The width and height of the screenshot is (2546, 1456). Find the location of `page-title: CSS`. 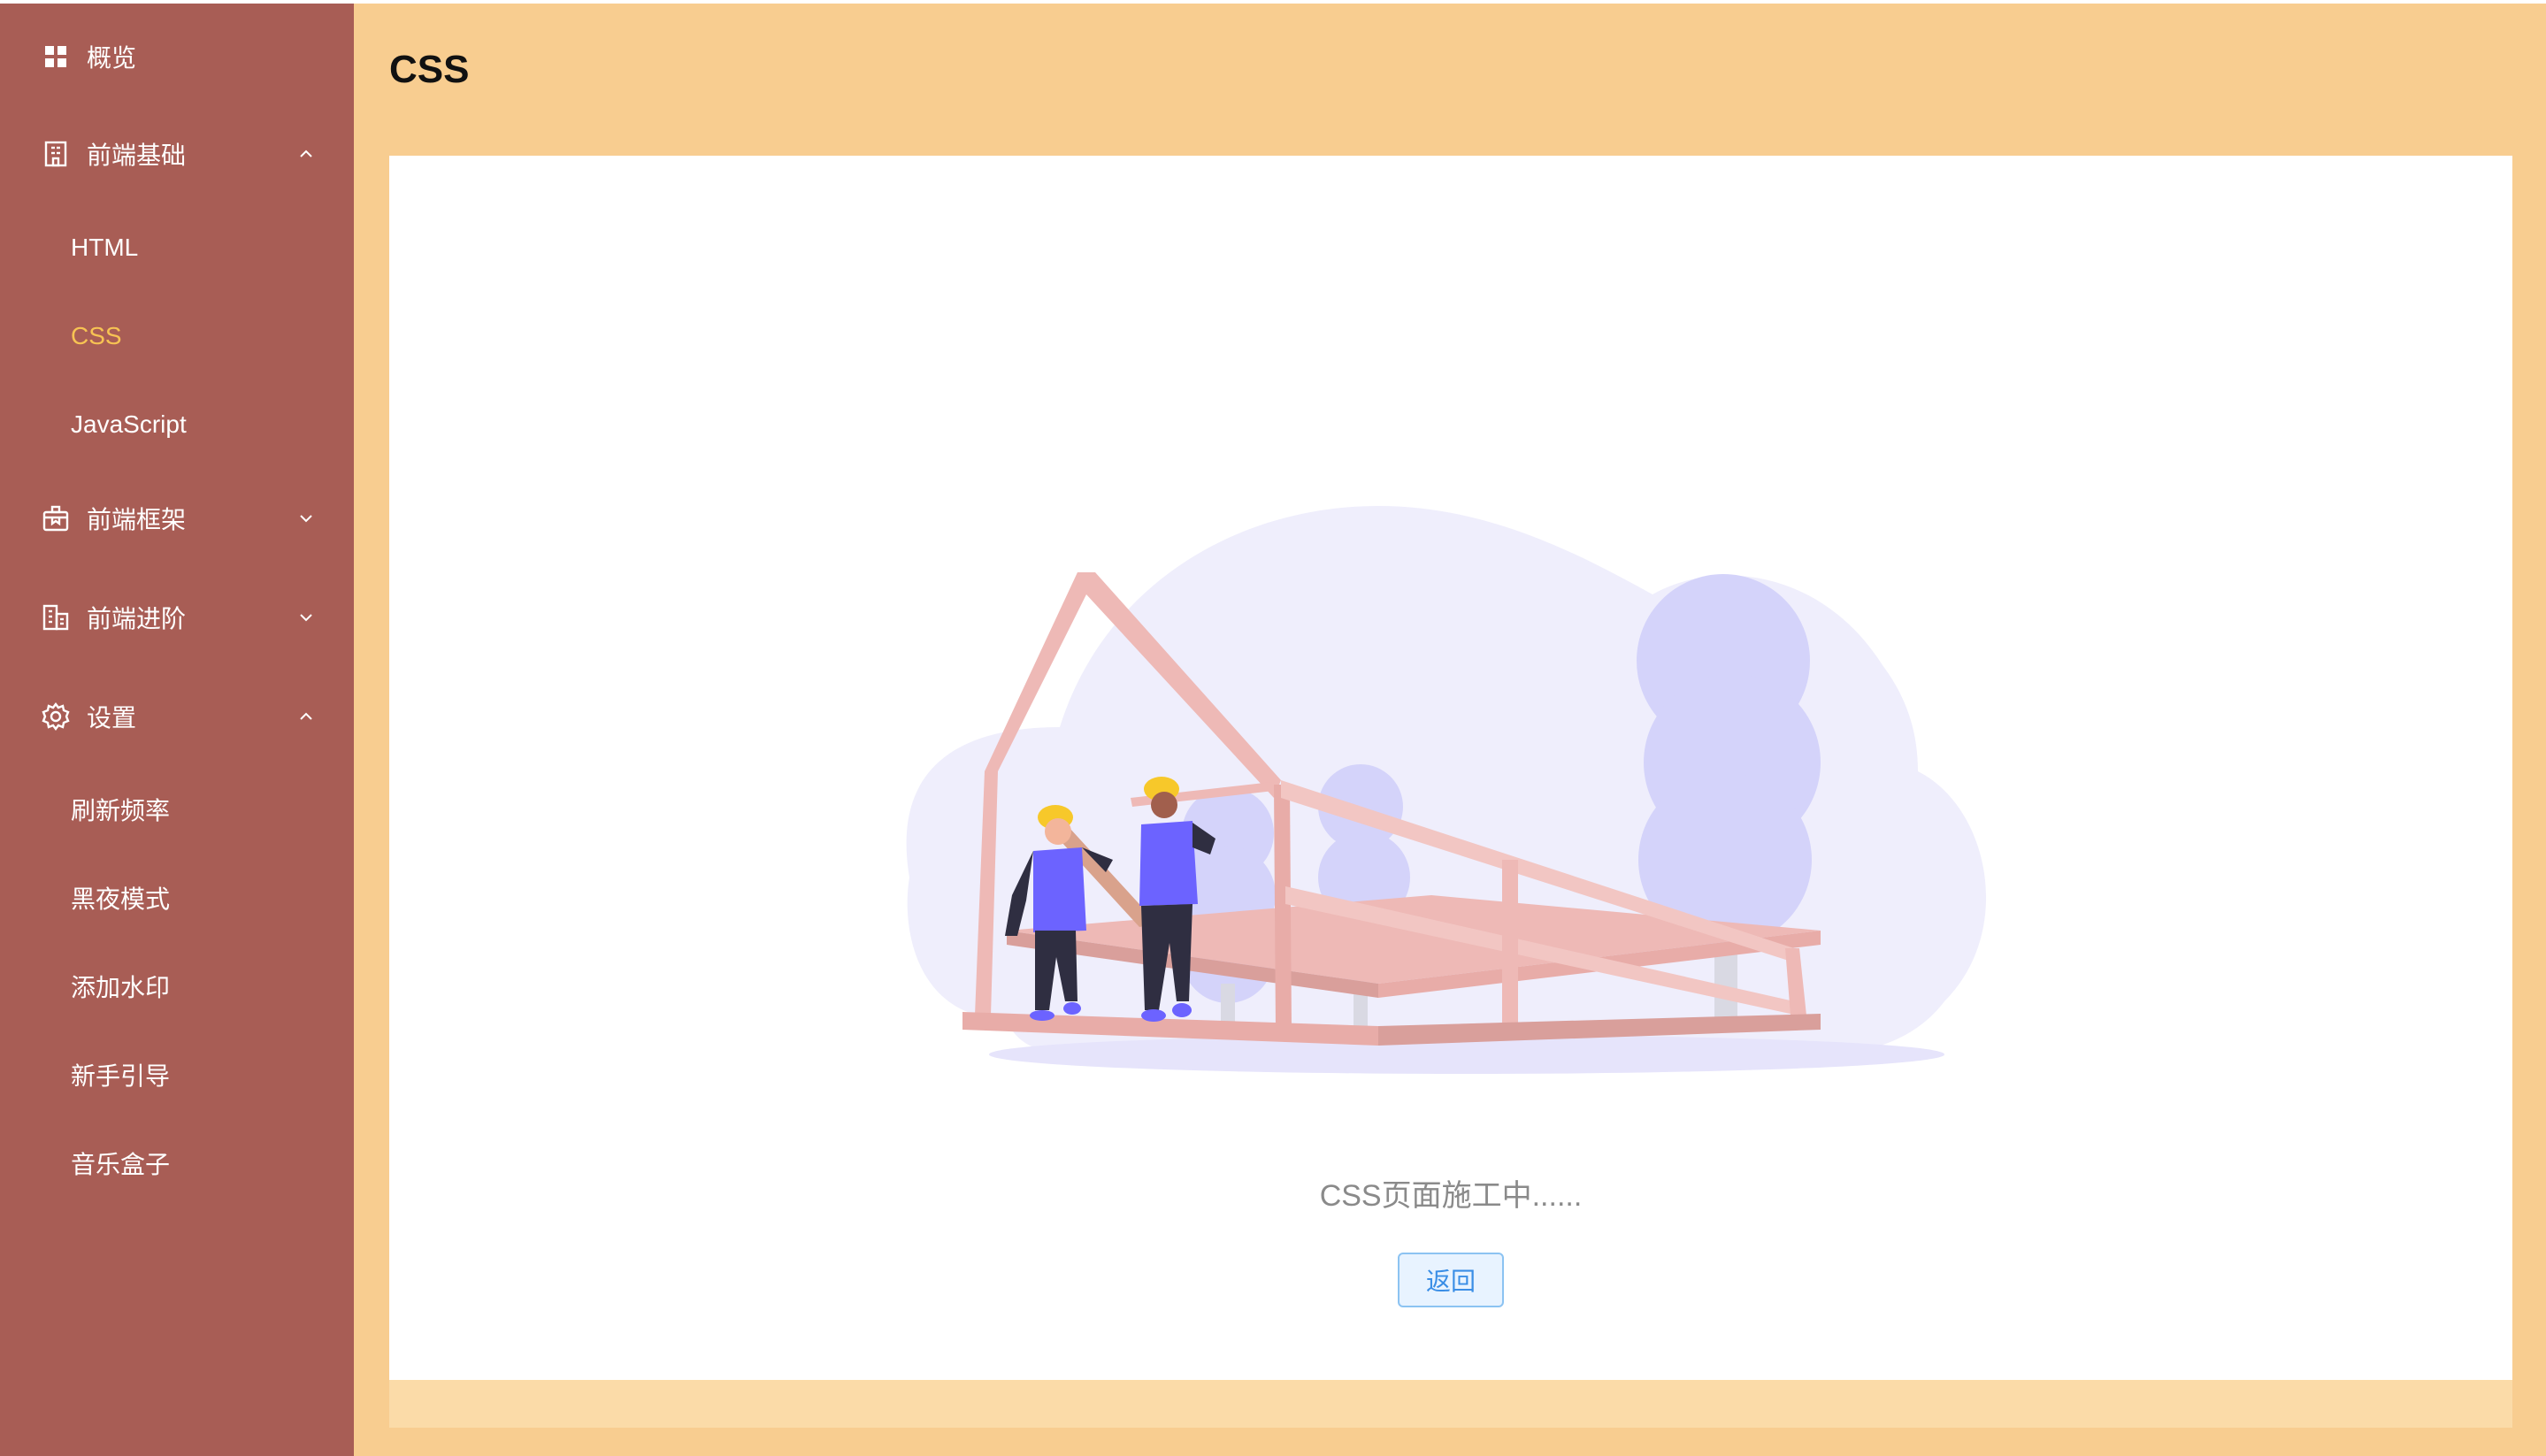

page-title: CSS is located at coordinates (429, 69).